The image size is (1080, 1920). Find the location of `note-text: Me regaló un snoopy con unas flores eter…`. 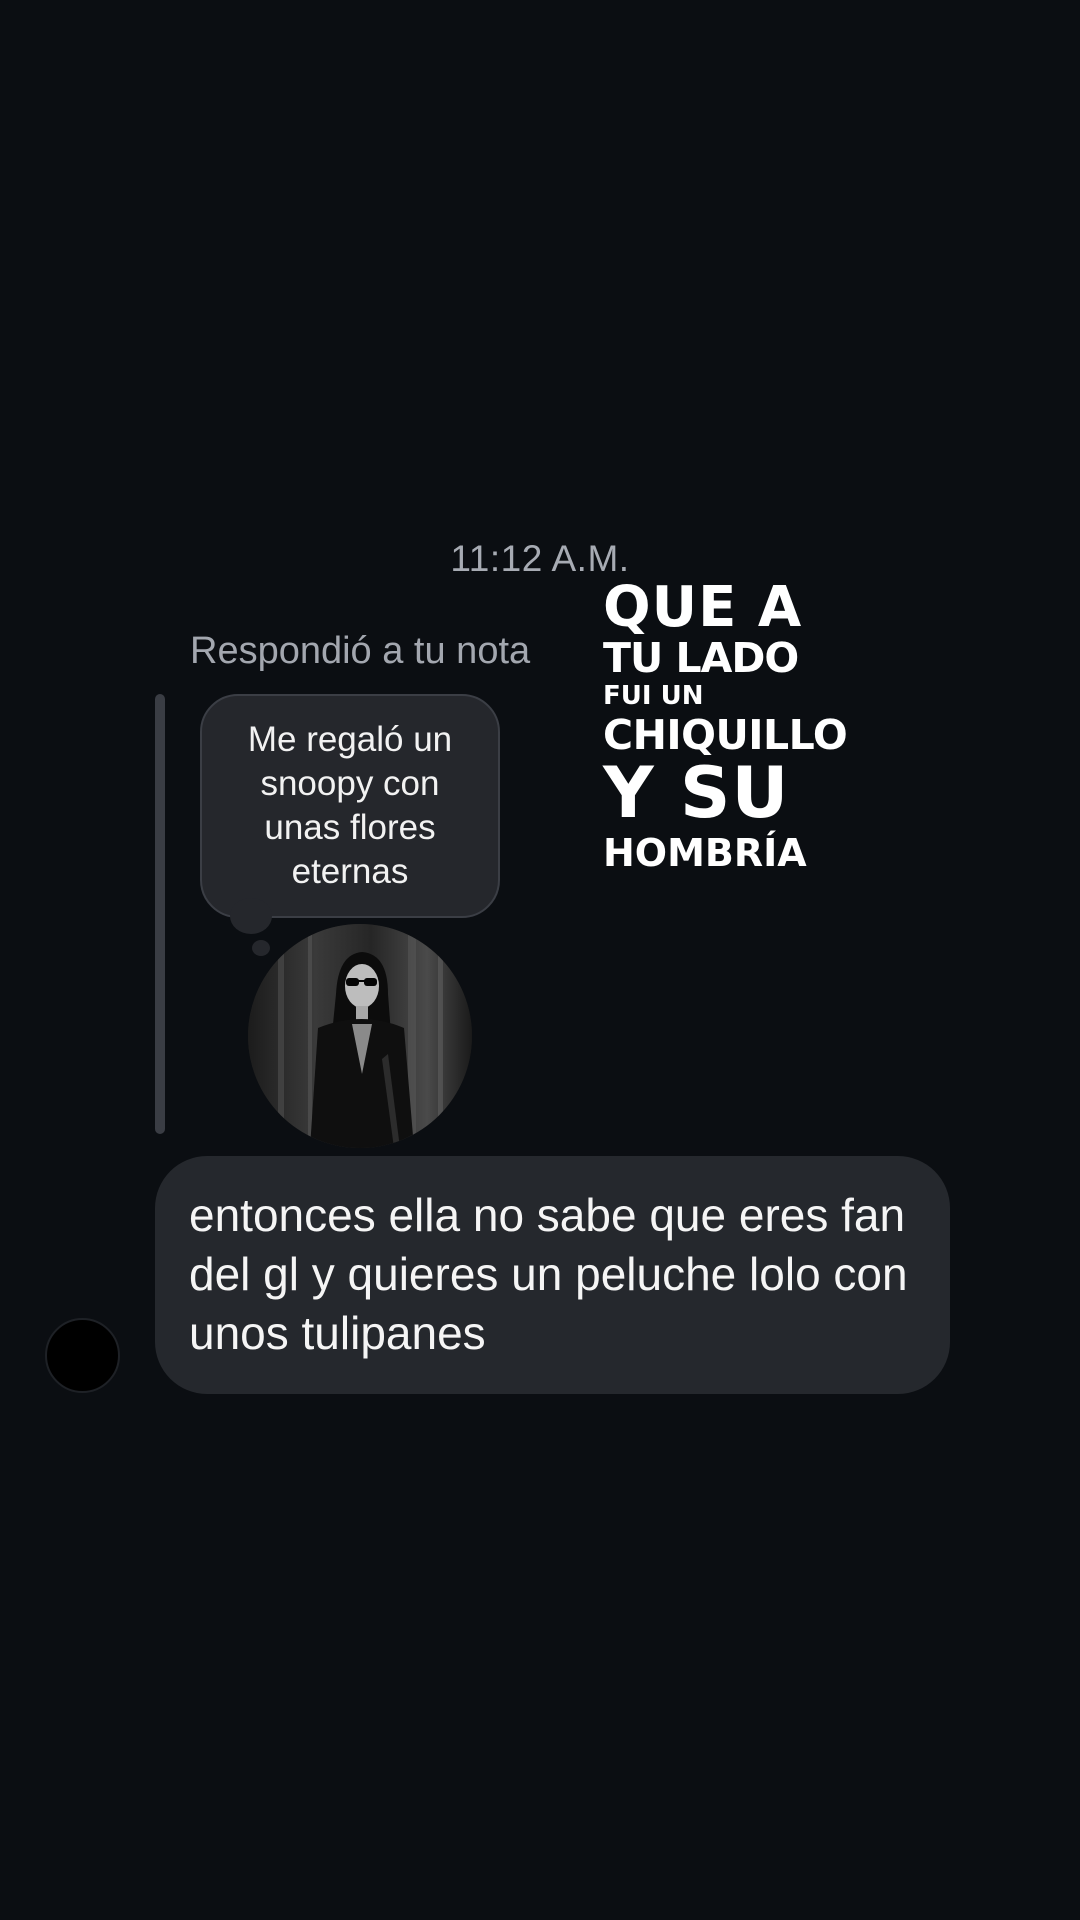

note-text: Me regaló un snoopy con unas flores eter… is located at coordinates (350, 805).